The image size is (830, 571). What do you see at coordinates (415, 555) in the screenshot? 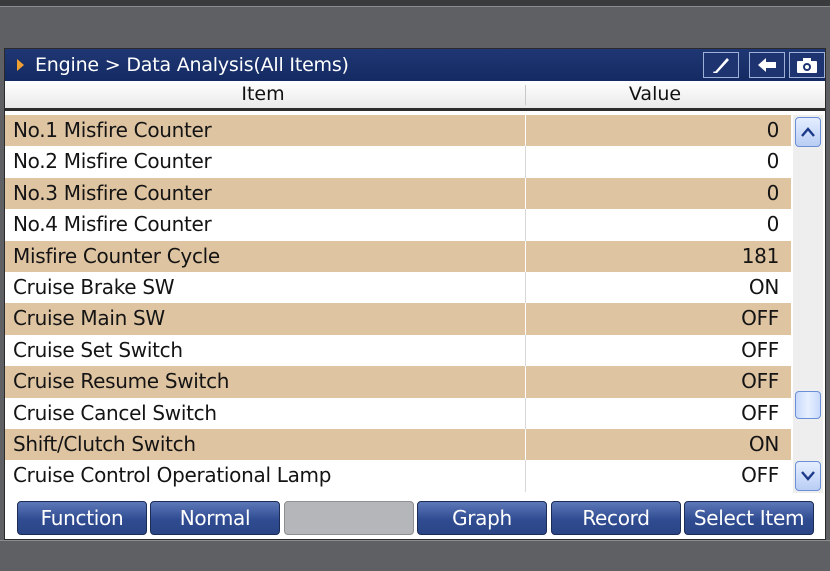
I see `bottom-frame-strip` at bounding box center [415, 555].